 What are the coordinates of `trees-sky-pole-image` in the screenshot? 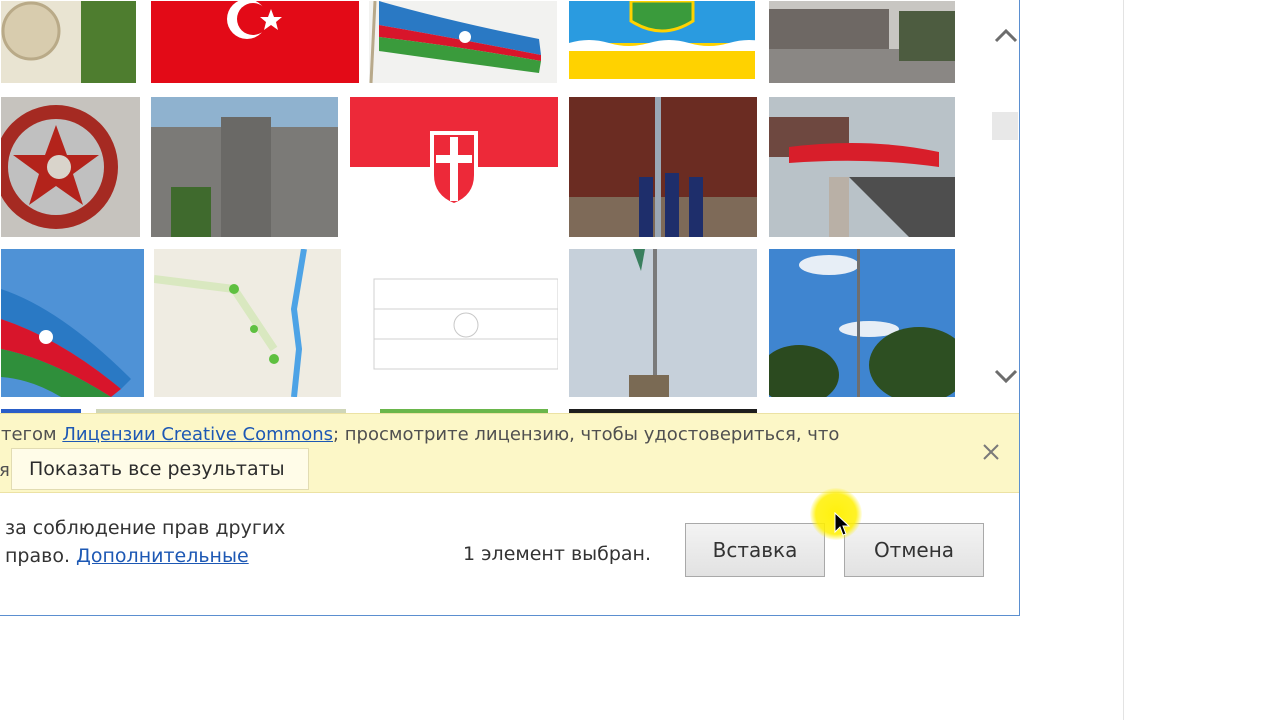 It's located at (862, 323).